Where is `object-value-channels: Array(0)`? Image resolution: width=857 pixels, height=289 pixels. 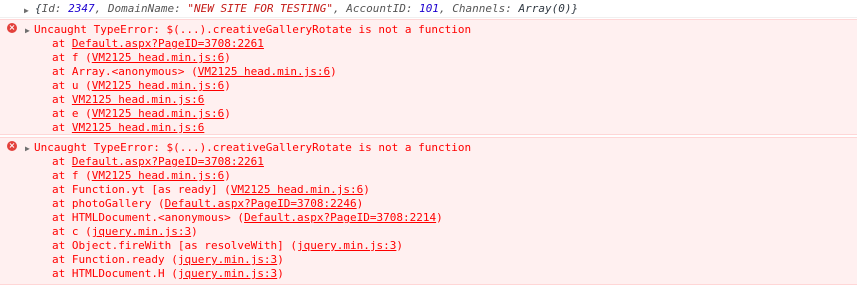 object-value-channels: Array(0) is located at coordinates (545, 8).